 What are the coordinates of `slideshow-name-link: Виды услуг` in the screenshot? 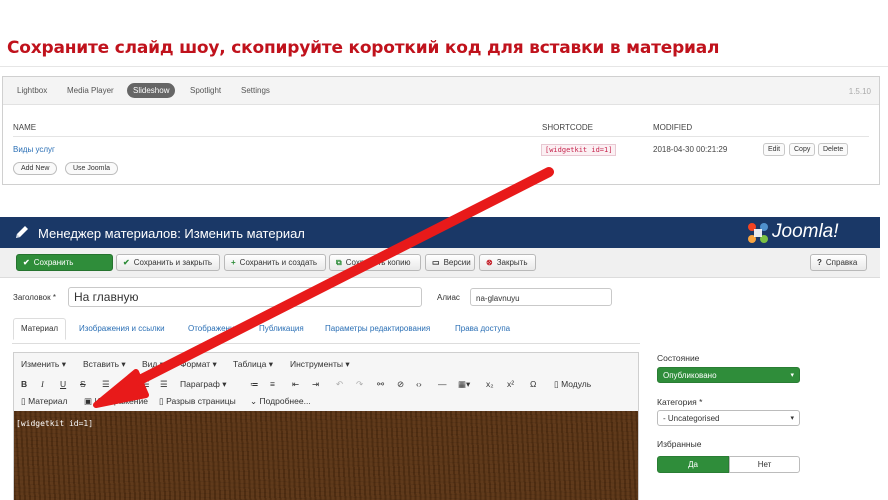 It's located at (34, 149).